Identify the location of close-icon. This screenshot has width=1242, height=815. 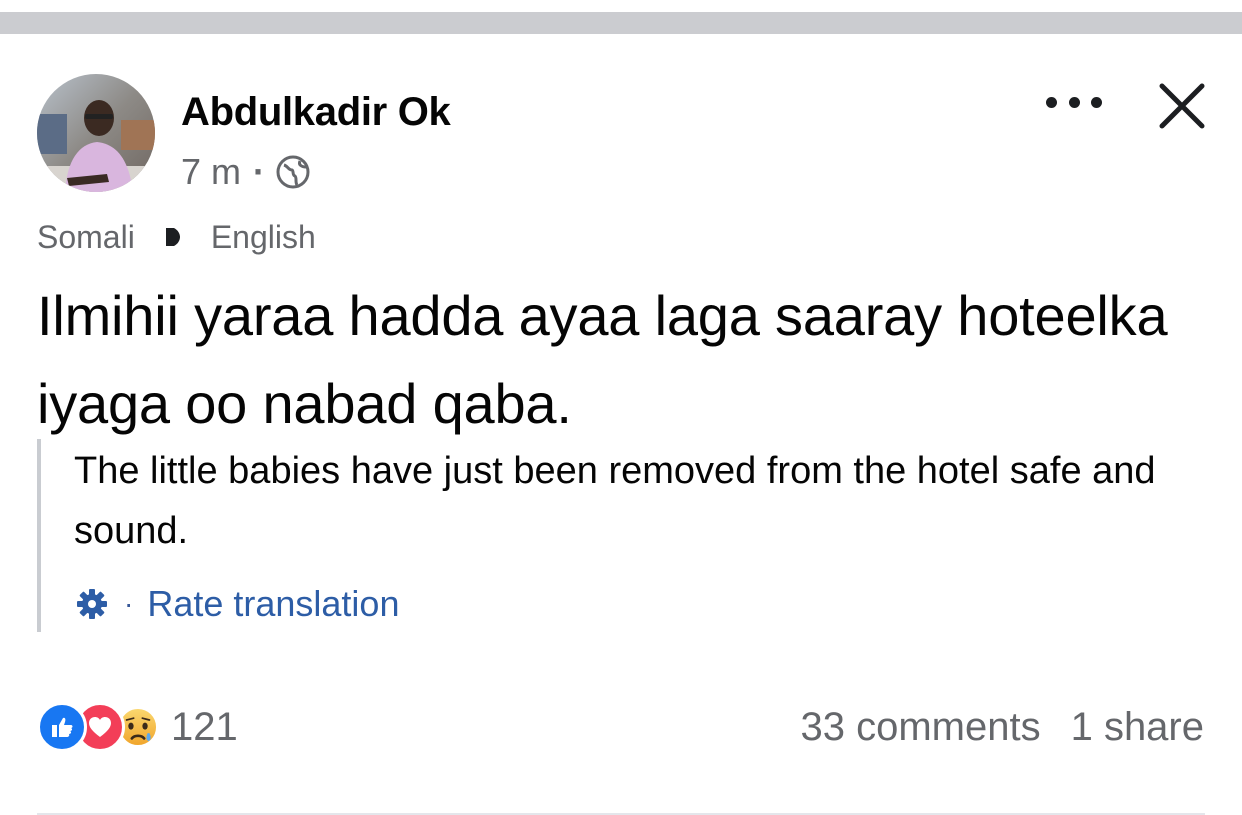
(1182, 106).